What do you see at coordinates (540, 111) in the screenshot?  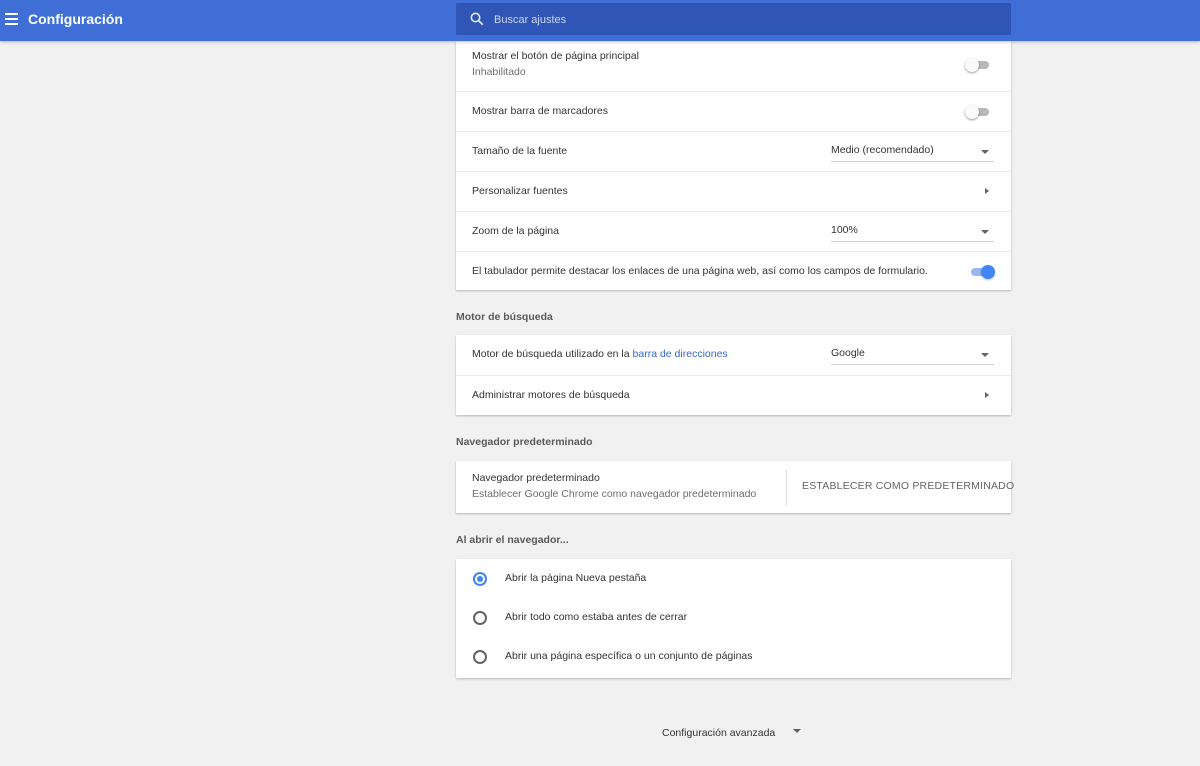 I see `bookmarks-bar-label: Mostrar barra de marcadores` at bounding box center [540, 111].